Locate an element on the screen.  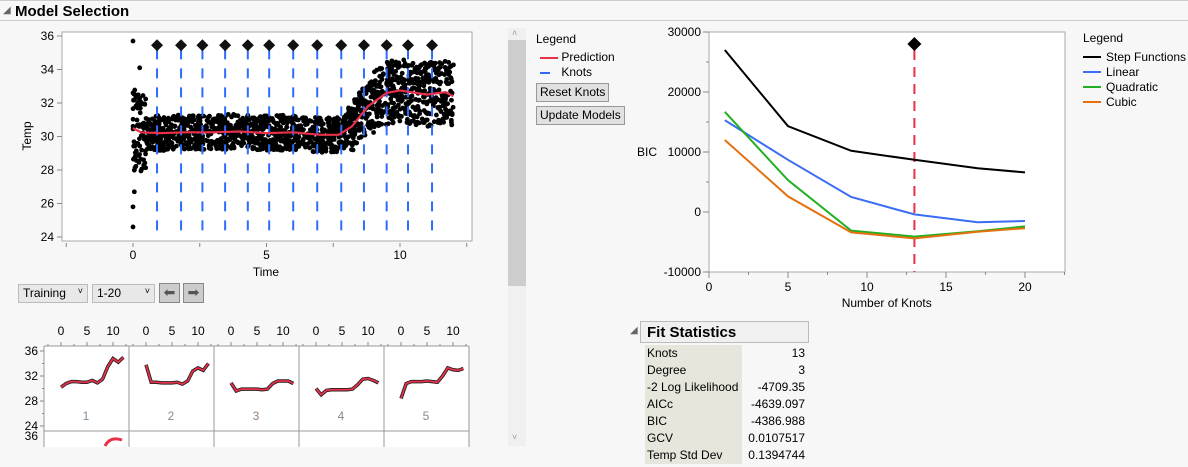
update-models-button: Update Models is located at coordinates (580, 115).